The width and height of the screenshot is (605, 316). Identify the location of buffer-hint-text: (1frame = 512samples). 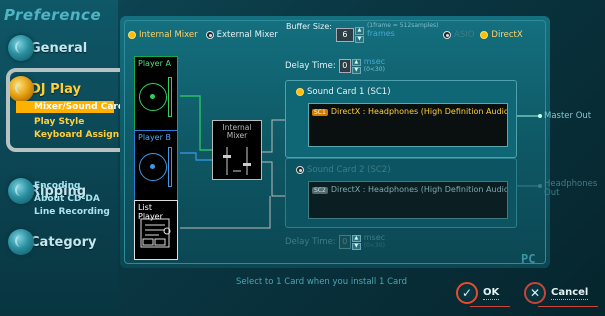
(402, 25).